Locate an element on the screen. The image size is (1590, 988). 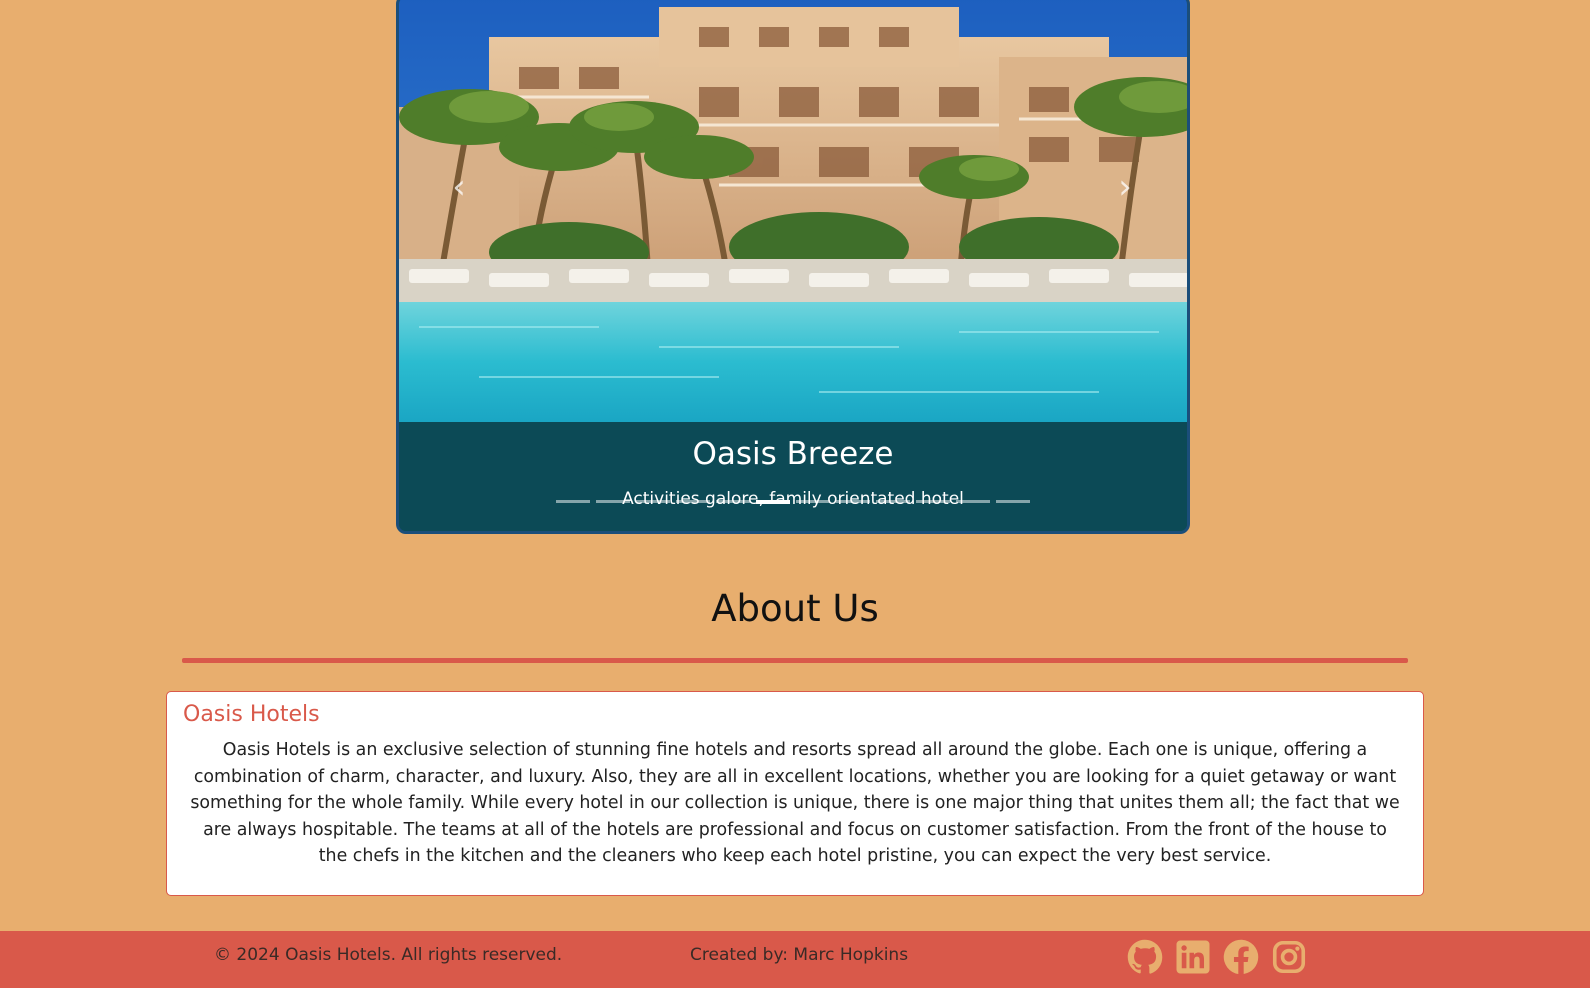
chevron-left-icon: ‹ is located at coordinates (459, 187).